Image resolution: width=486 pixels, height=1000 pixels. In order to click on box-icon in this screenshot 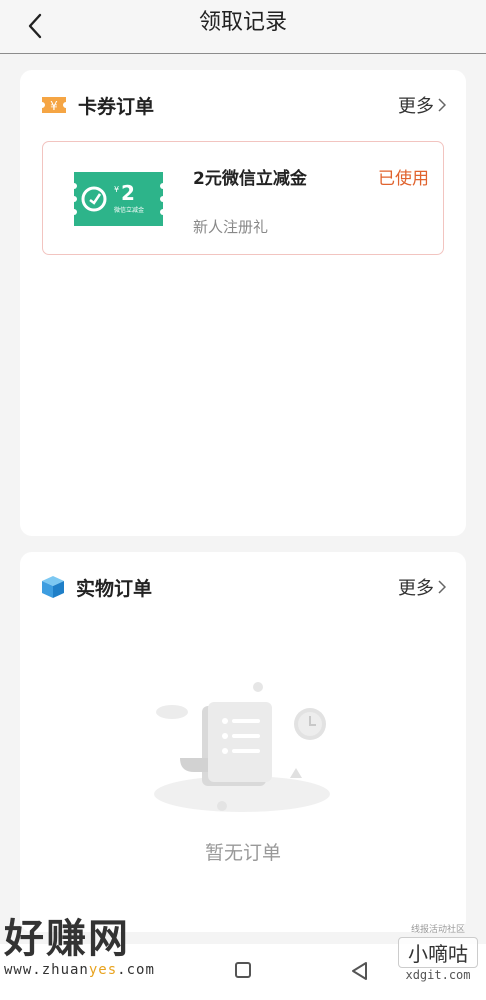, I will do `click(53, 587)`.